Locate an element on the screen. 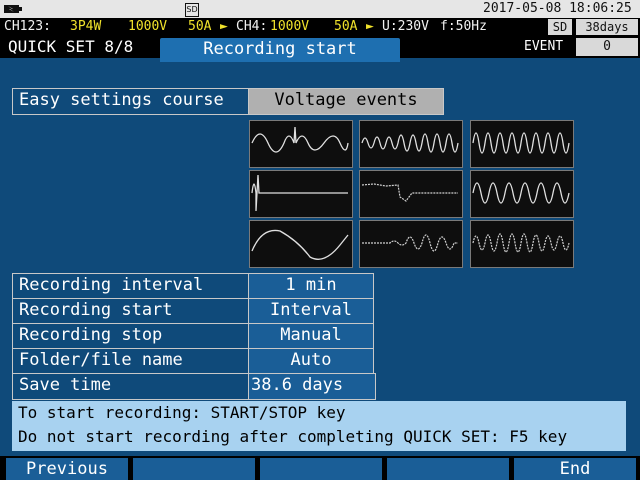 Image resolution: width=640 pixels, height=480 pixels. f1-previous-button: Previous is located at coordinates (67, 469).